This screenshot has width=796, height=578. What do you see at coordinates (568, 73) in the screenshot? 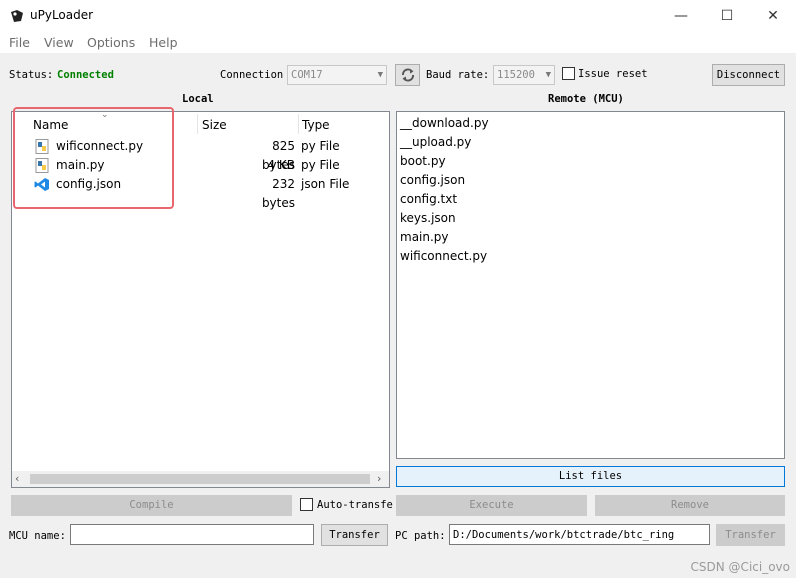
I see `issue-reset-checkbox` at bounding box center [568, 73].